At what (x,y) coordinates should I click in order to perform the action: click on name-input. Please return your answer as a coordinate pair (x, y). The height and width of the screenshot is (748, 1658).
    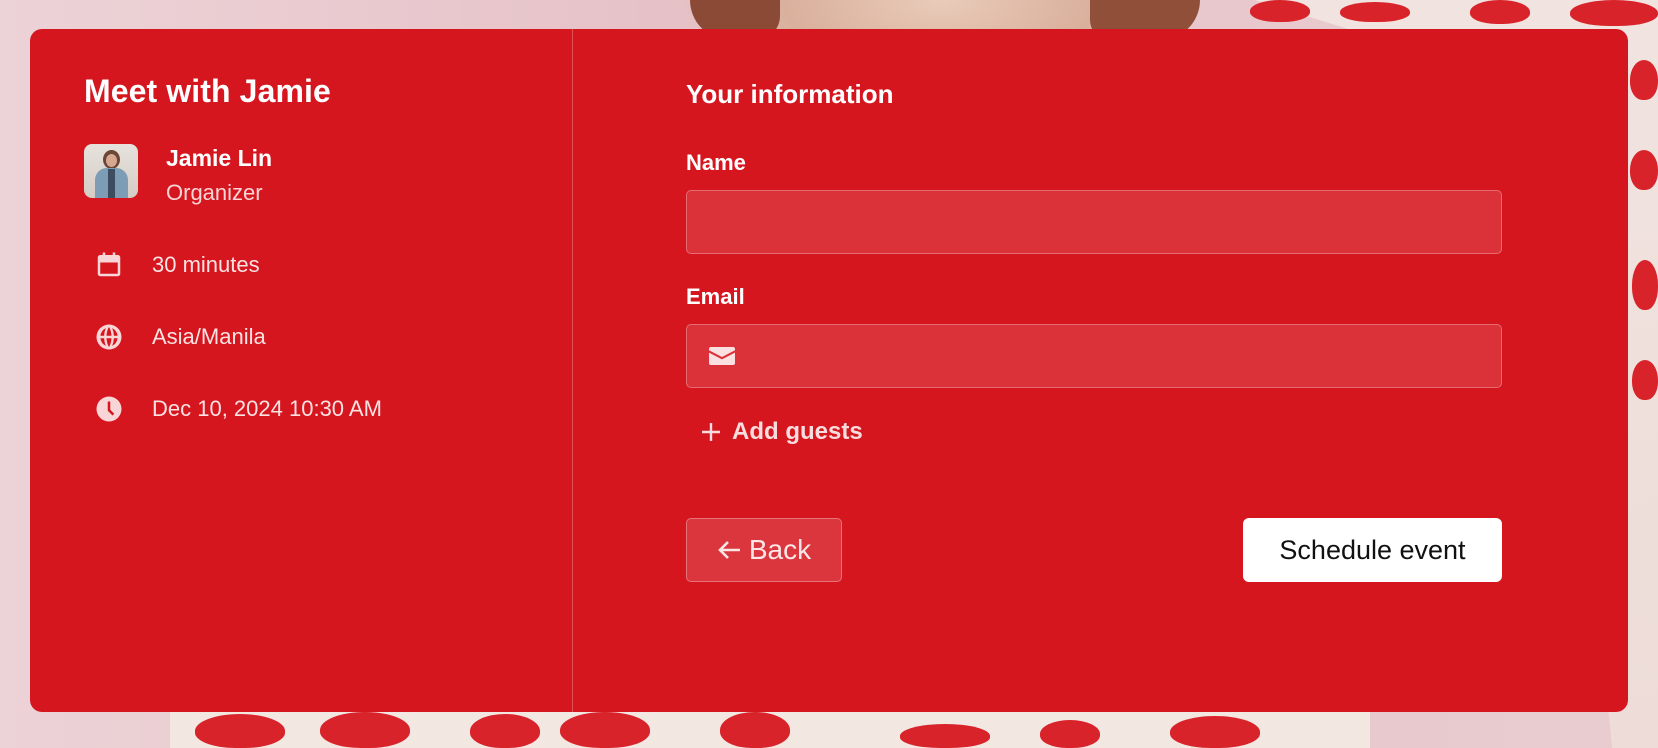
    Looking at the image, I should click on (1094, 222).